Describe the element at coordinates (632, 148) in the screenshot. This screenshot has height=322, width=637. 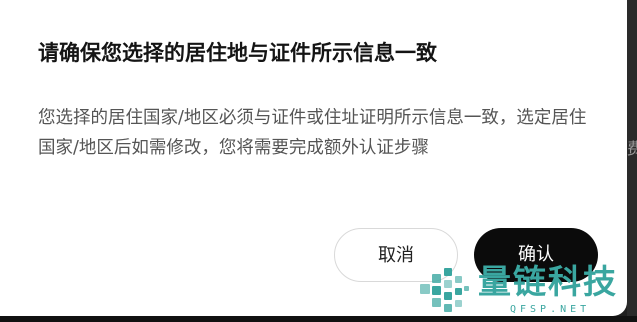
I see `background-text-fragment: 费` at that location.